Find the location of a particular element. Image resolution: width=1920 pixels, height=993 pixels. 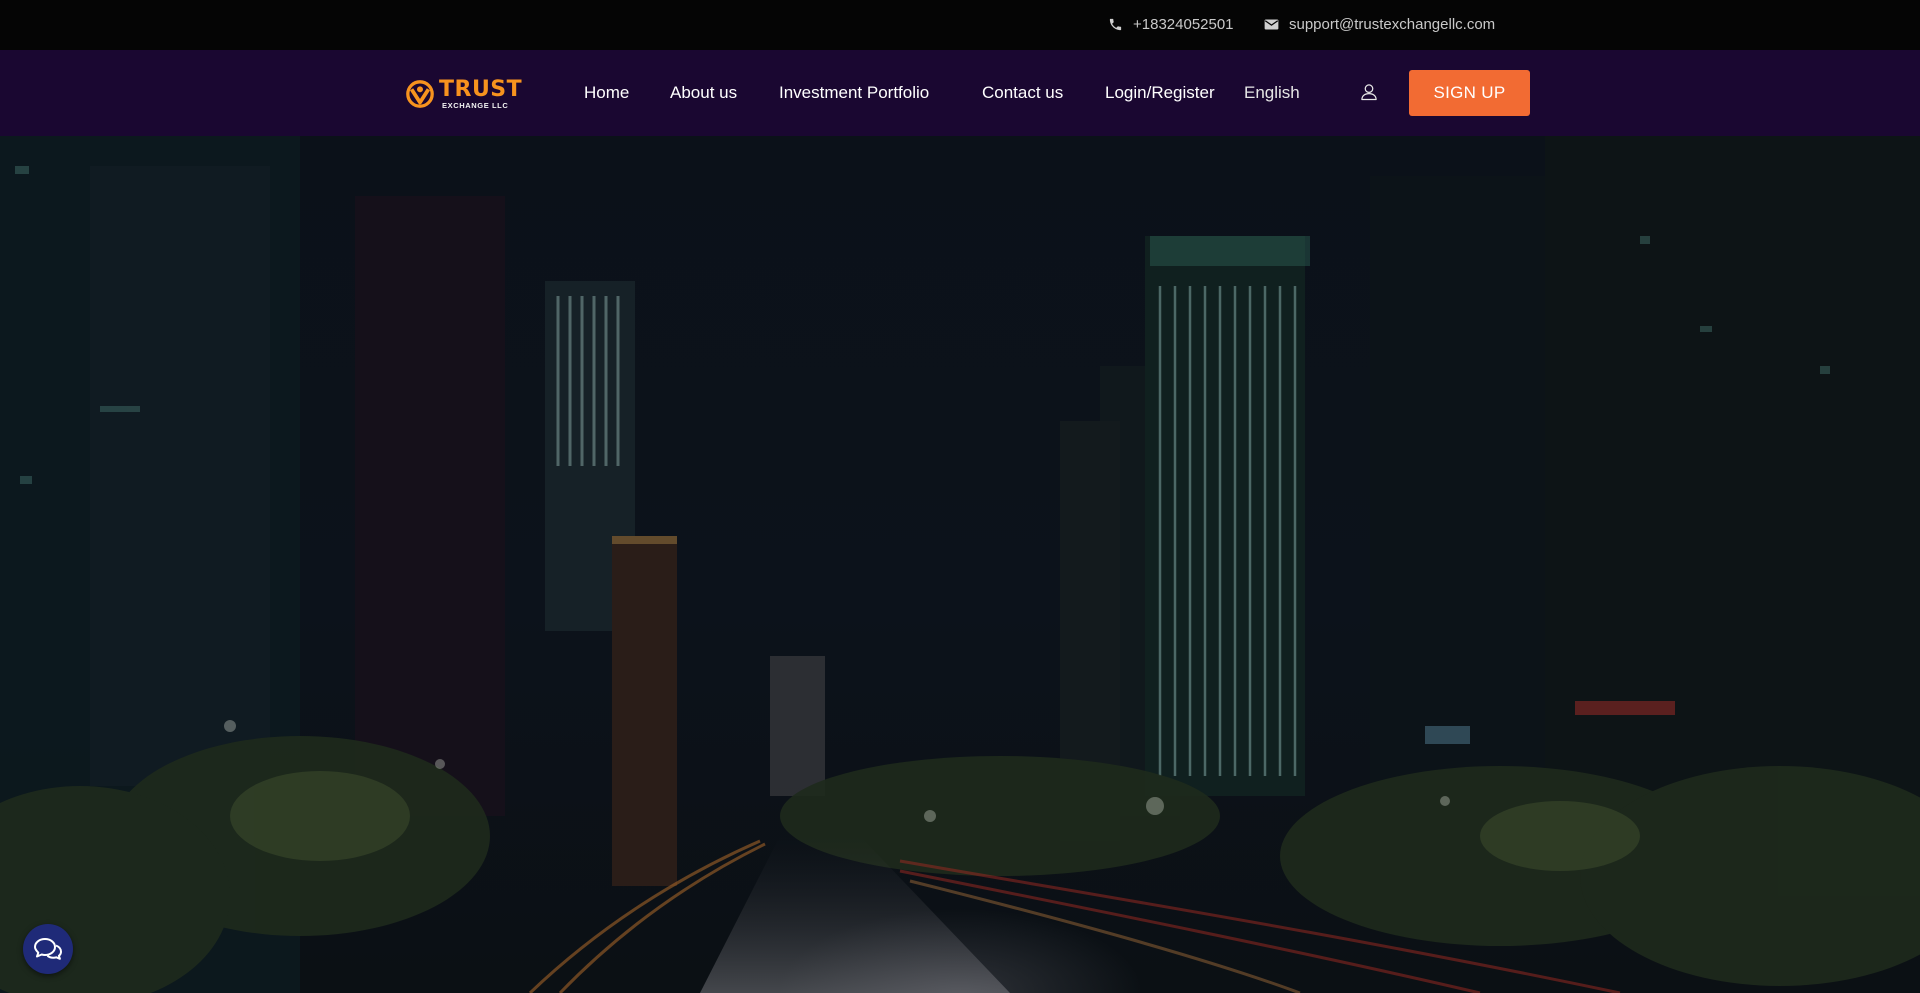

phone-contact: +18324052501 is located at coordinates (1171, 24).